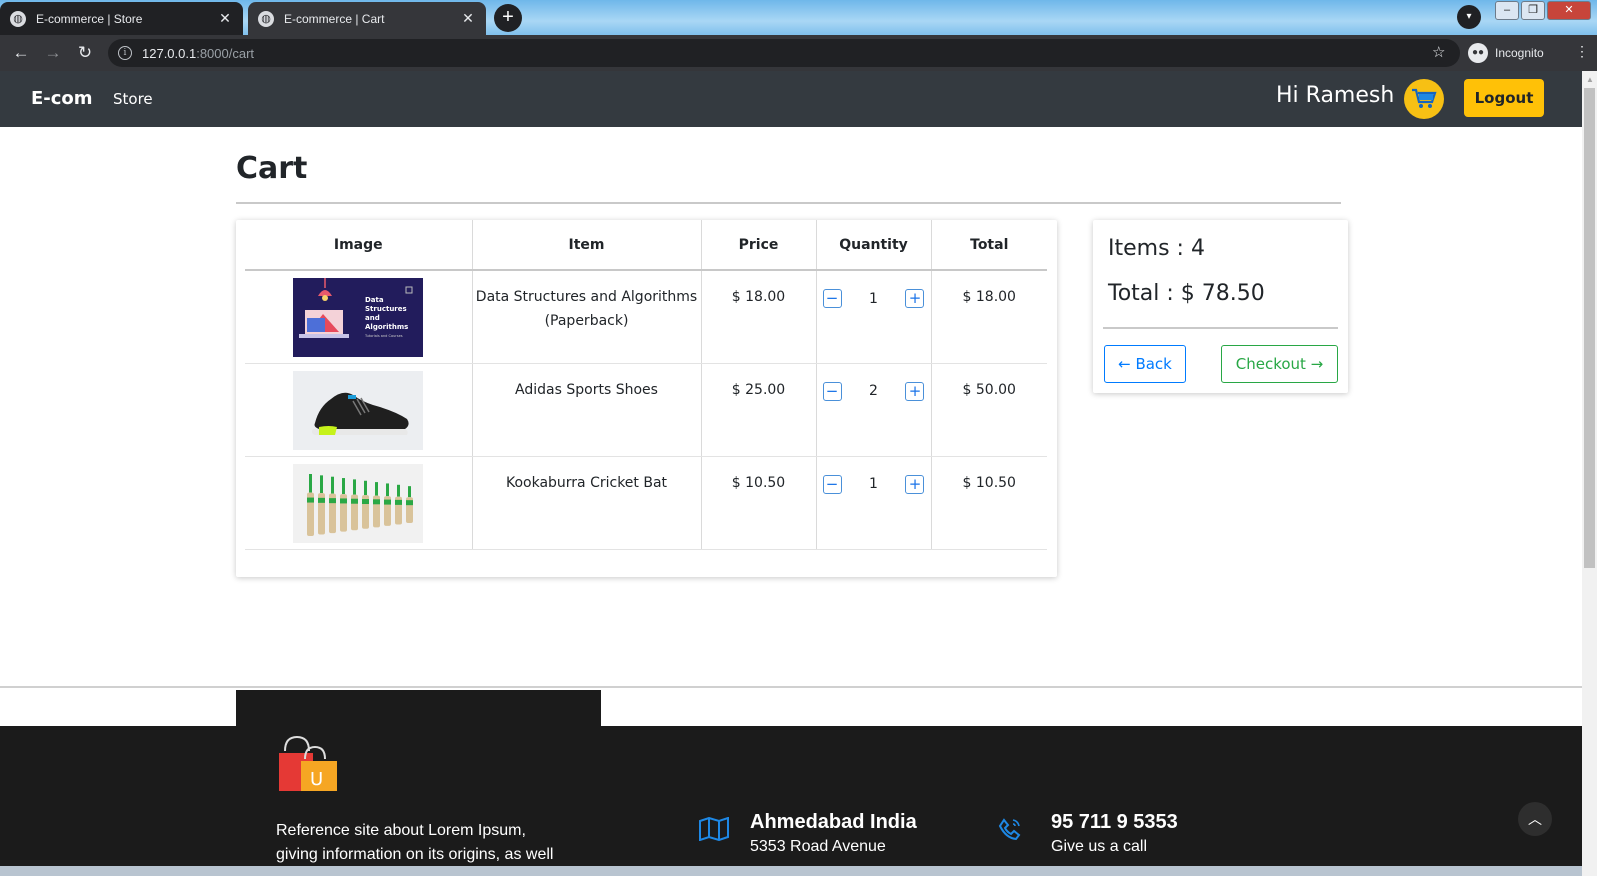 The width and height of the screenshot is (1597, 876). I want to click on price-cell: $ 25.00, so click(758, 410).